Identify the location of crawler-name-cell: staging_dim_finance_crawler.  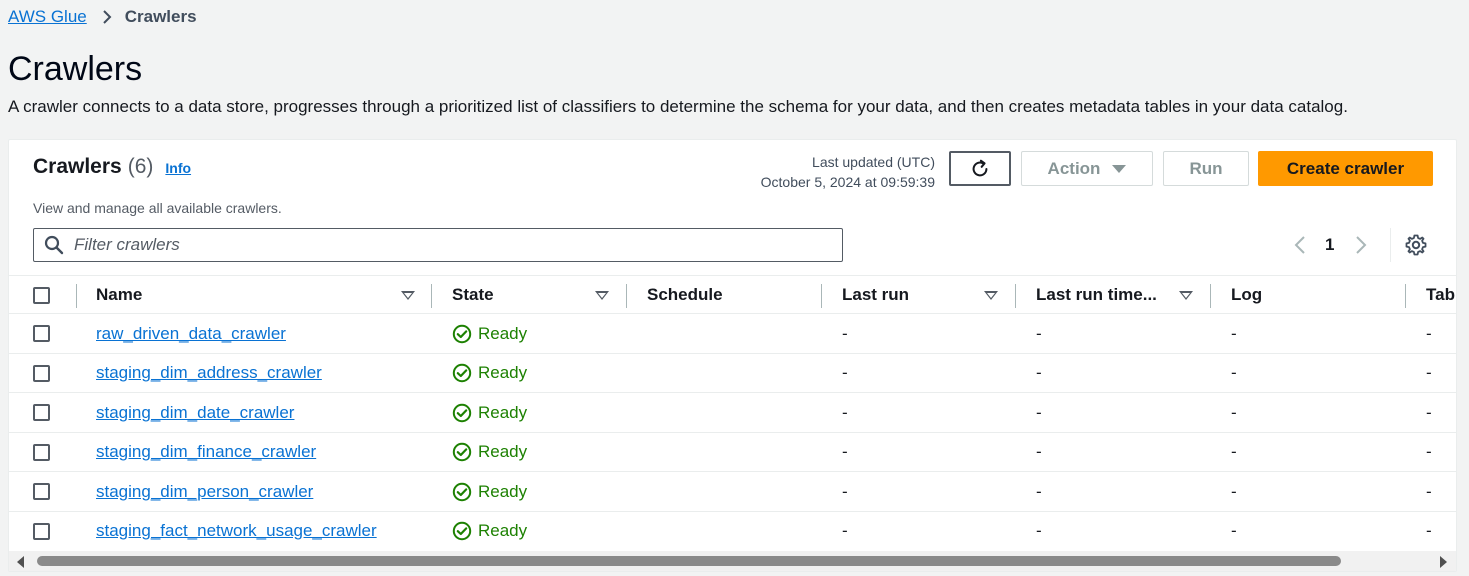
(206, 452).